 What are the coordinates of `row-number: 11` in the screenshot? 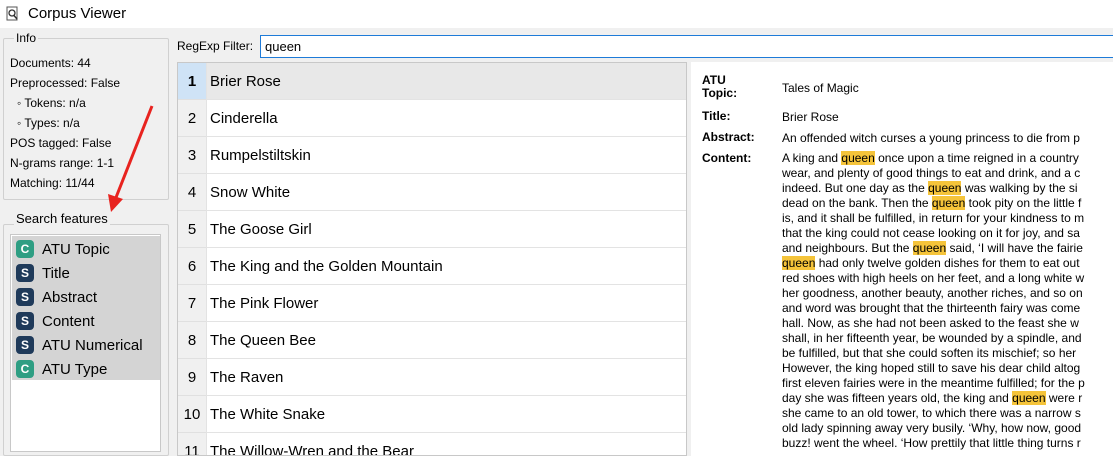 It's located at (192, 444).